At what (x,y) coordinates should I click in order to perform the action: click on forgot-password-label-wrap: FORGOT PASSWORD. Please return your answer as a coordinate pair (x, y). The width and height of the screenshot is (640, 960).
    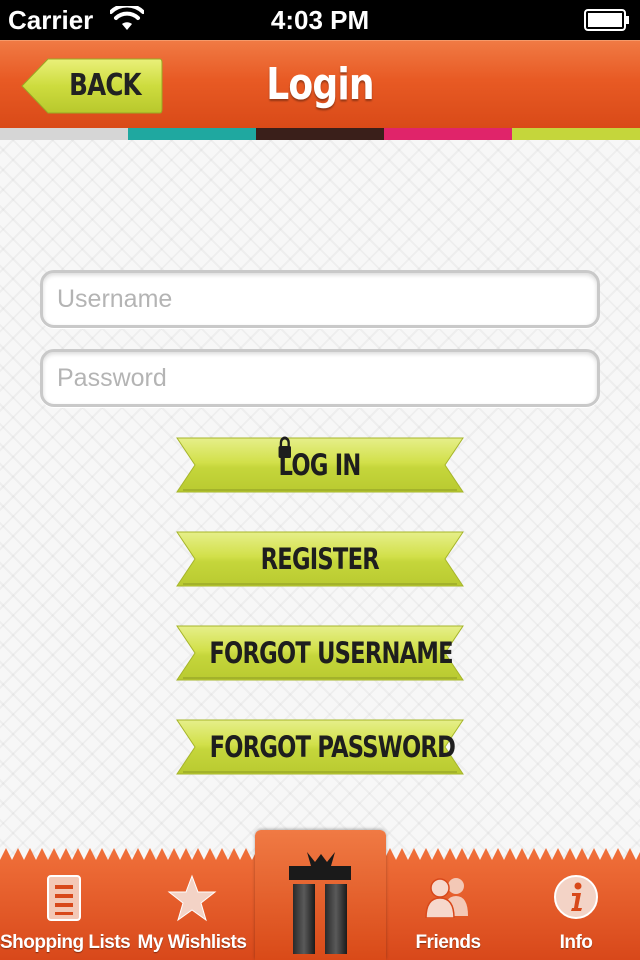
    Looking at the image, I should click on (320, 747).